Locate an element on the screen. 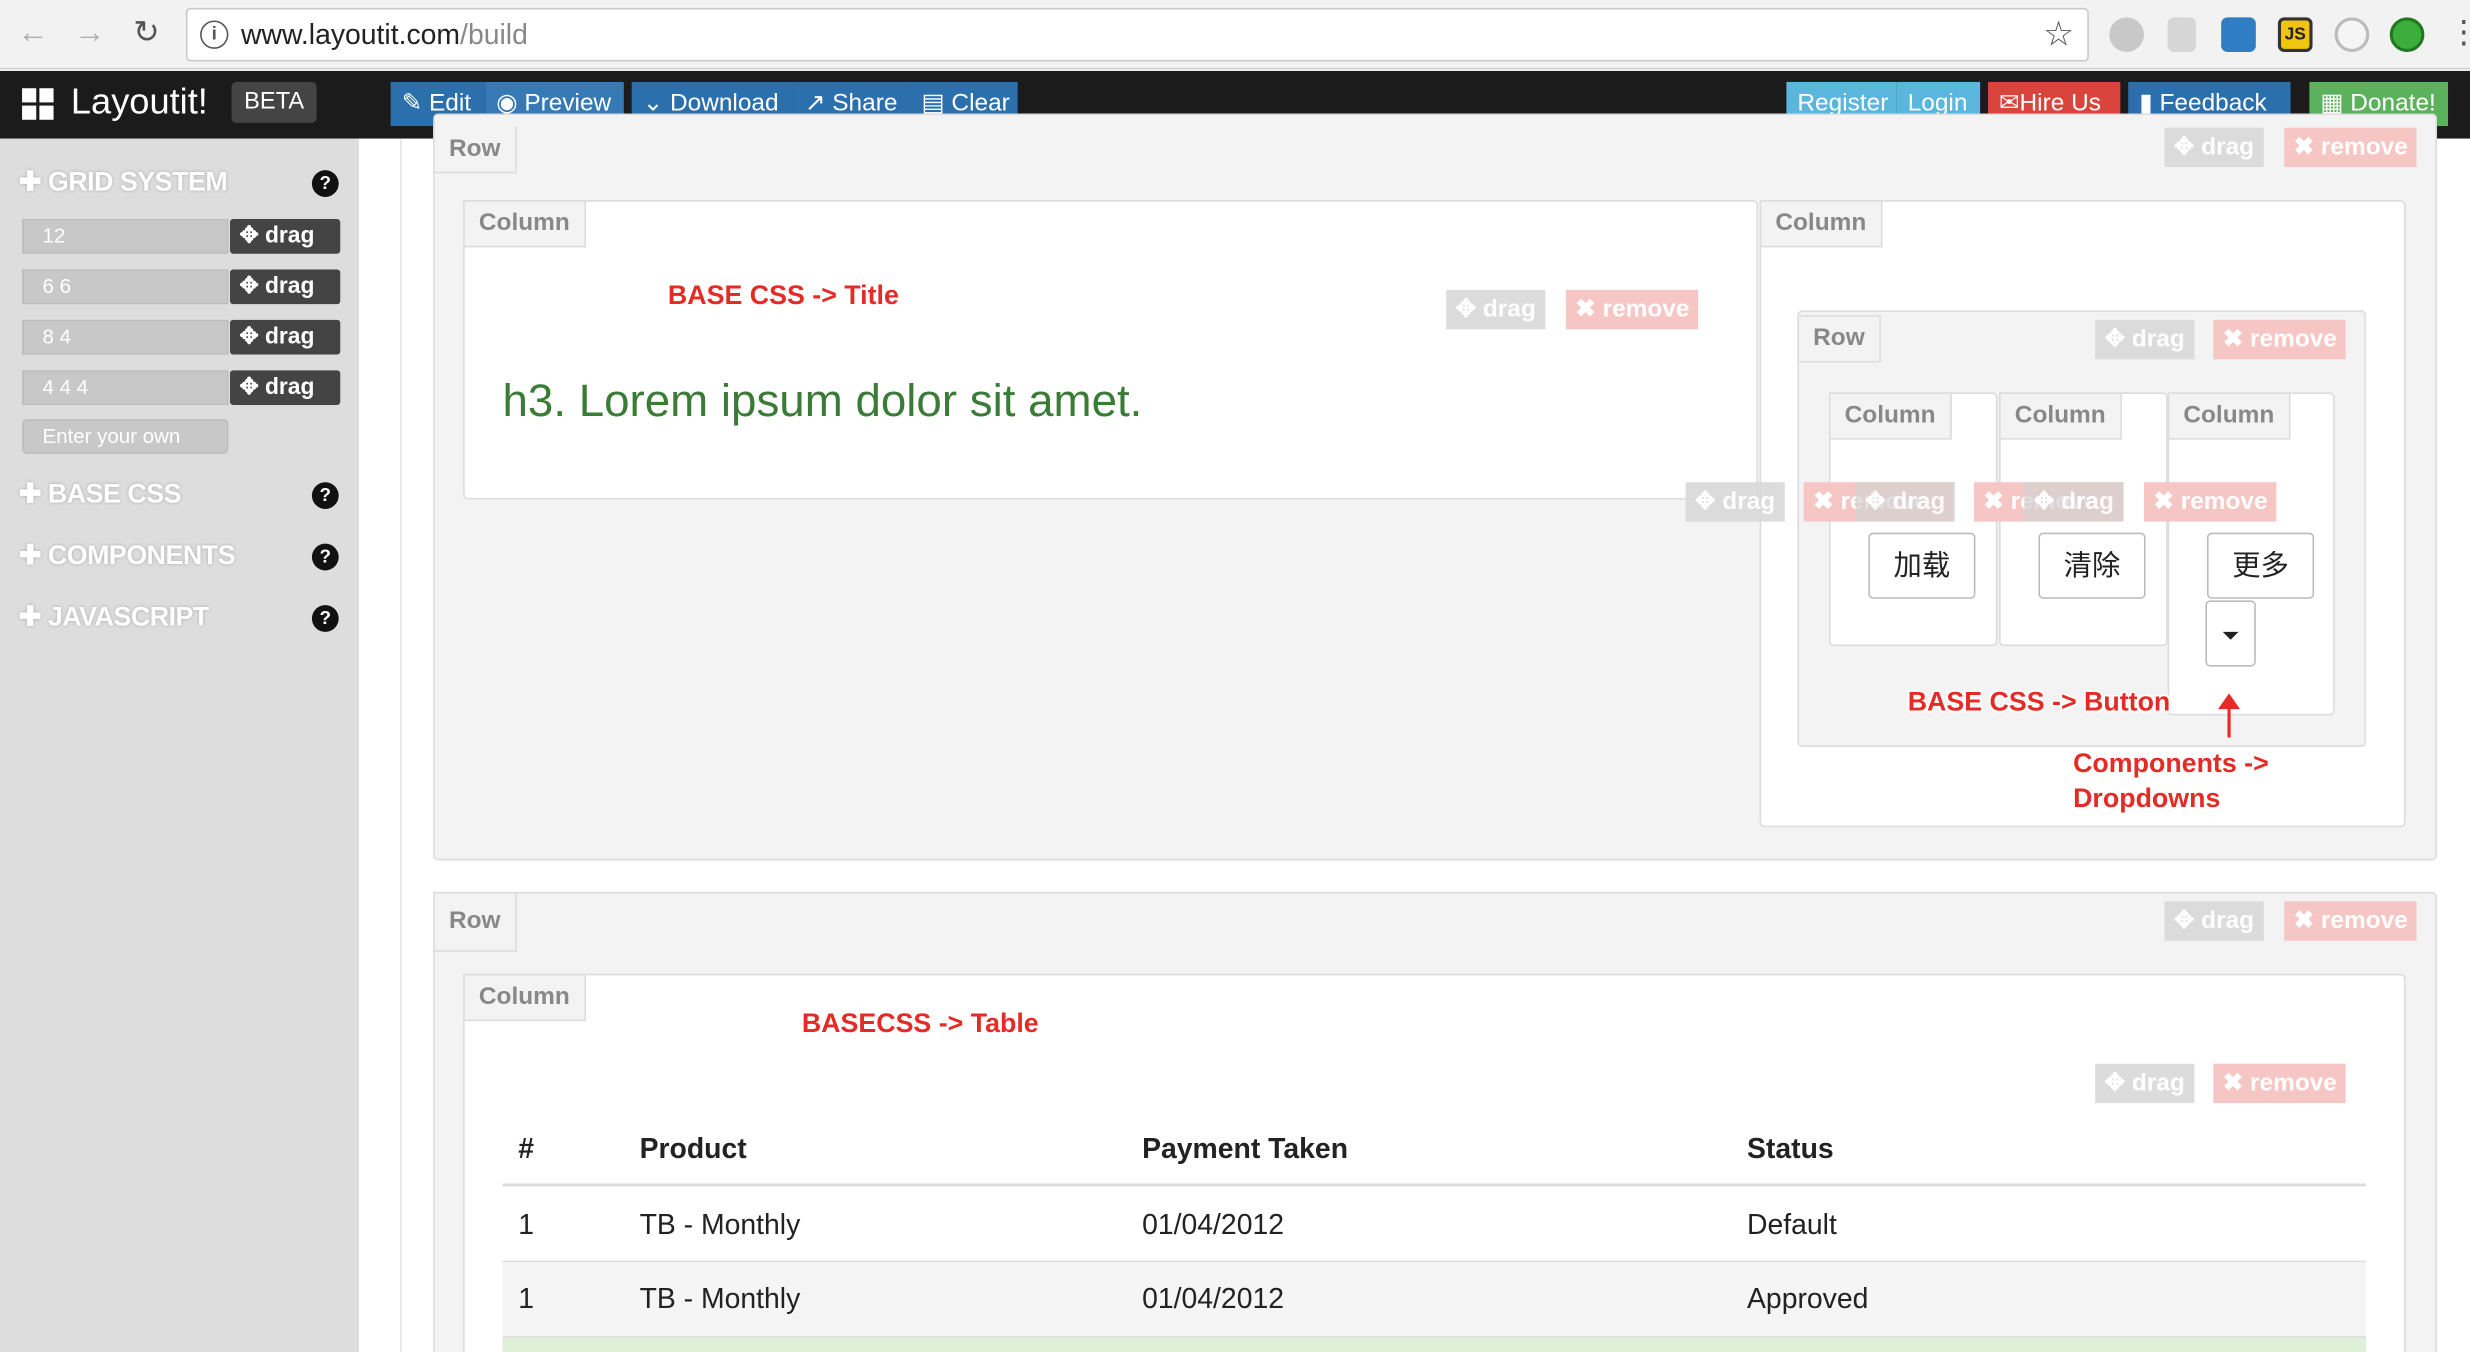  browser-toolbar: ← → ↻ i www.layoutit.com/build ☆ JS ⋮ is located at coordinates (1235, 35).